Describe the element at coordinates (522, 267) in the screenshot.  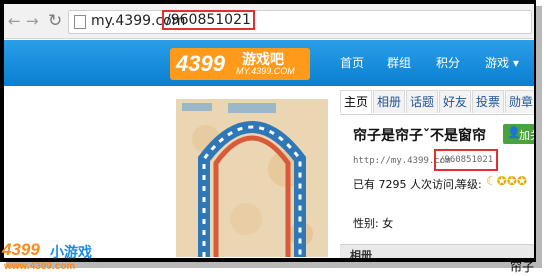
I see `caption-text: 帘子` at that location.